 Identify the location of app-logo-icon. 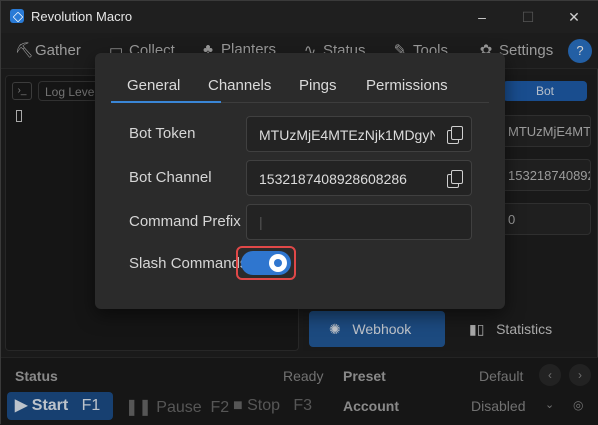
(17, 16).